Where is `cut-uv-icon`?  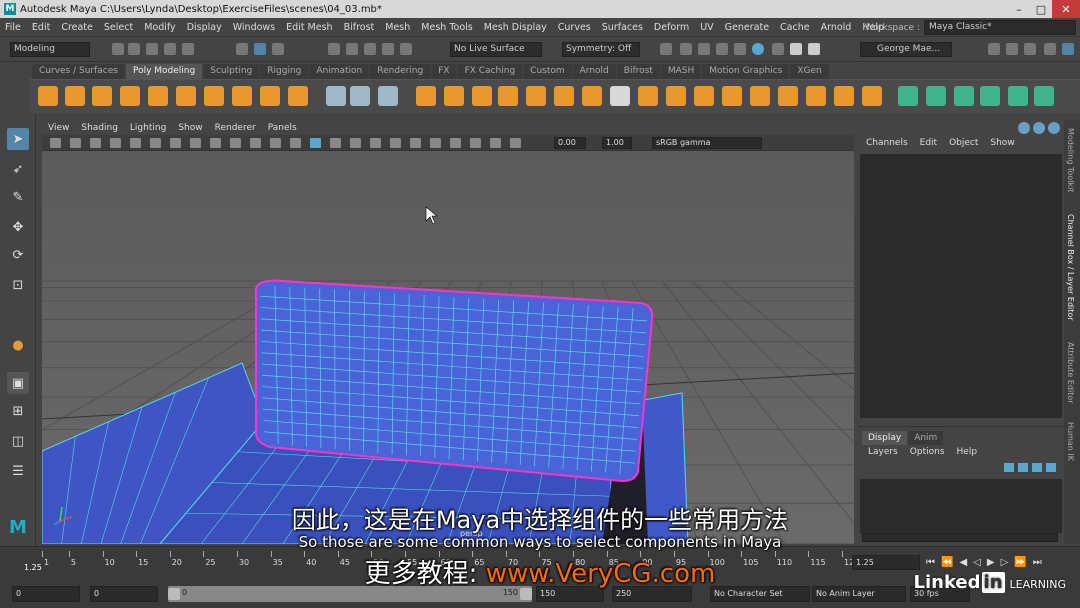 cut-uv-icon is located at coordinates (964, 96).